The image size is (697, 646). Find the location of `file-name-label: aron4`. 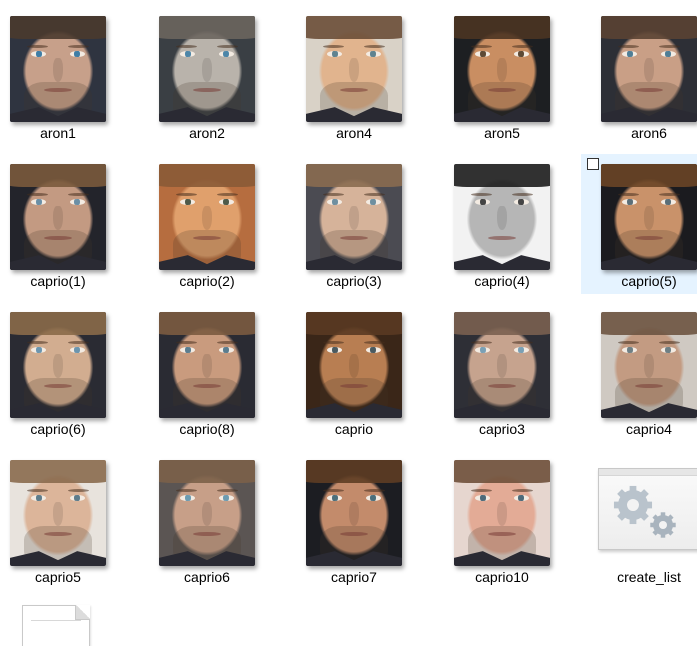

file-name-label: aron4 is located at coordinates (354, 133).